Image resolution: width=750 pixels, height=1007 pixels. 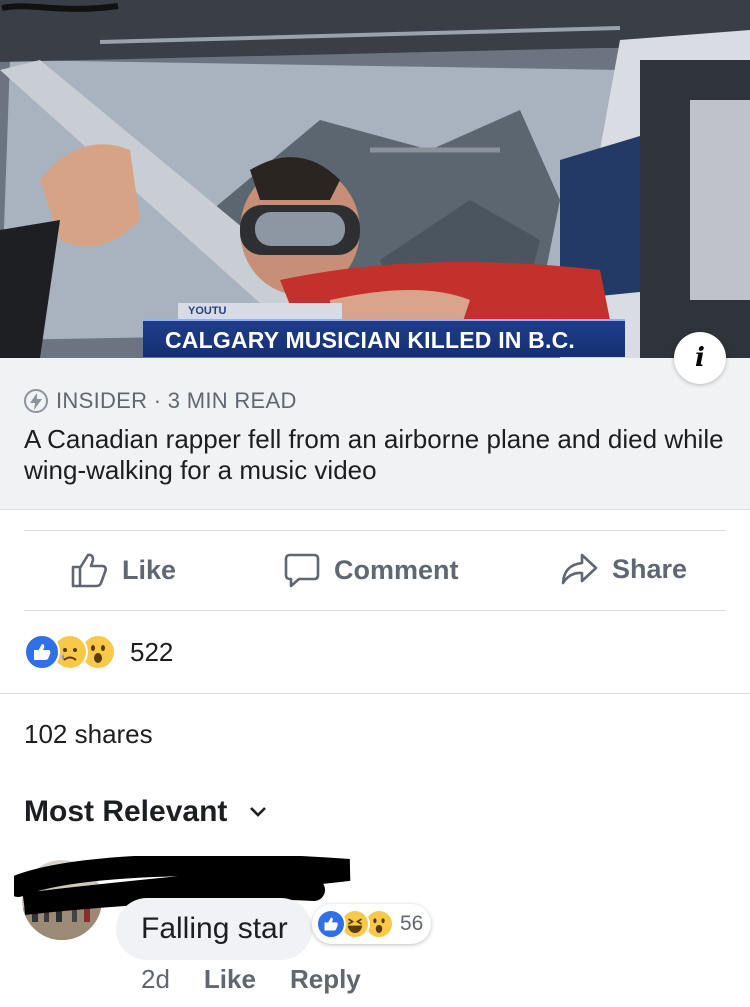 What do you see at coordinates (60, 7) in the screenshot?
I see `redaction-scribble` at bounding box center [60, 7].